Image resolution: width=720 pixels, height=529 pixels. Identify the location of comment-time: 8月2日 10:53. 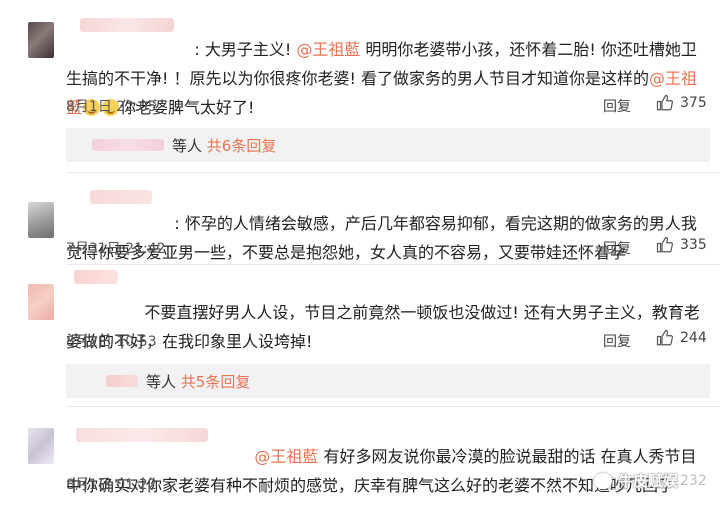
(111, 342).